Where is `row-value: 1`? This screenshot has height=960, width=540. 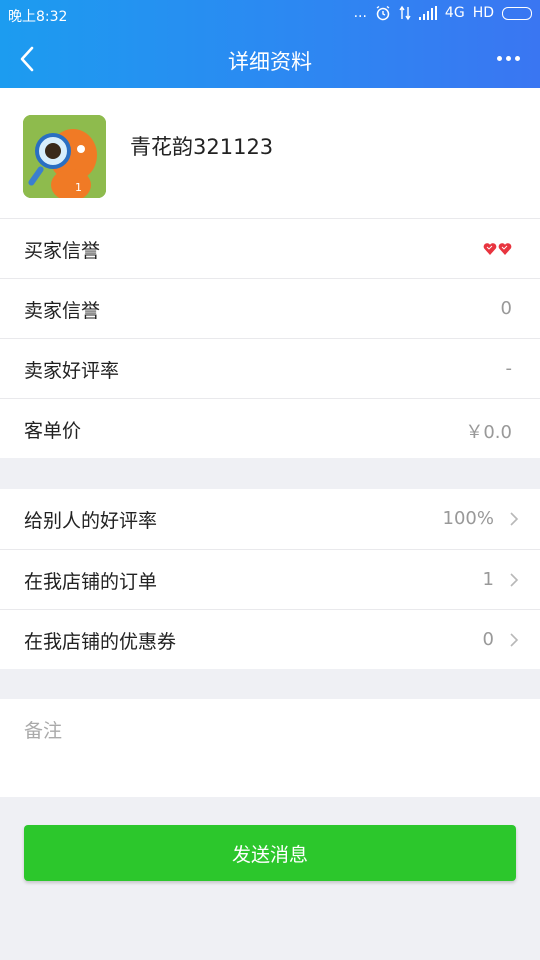
row-value: 1 is located at coordinates (488, 579).